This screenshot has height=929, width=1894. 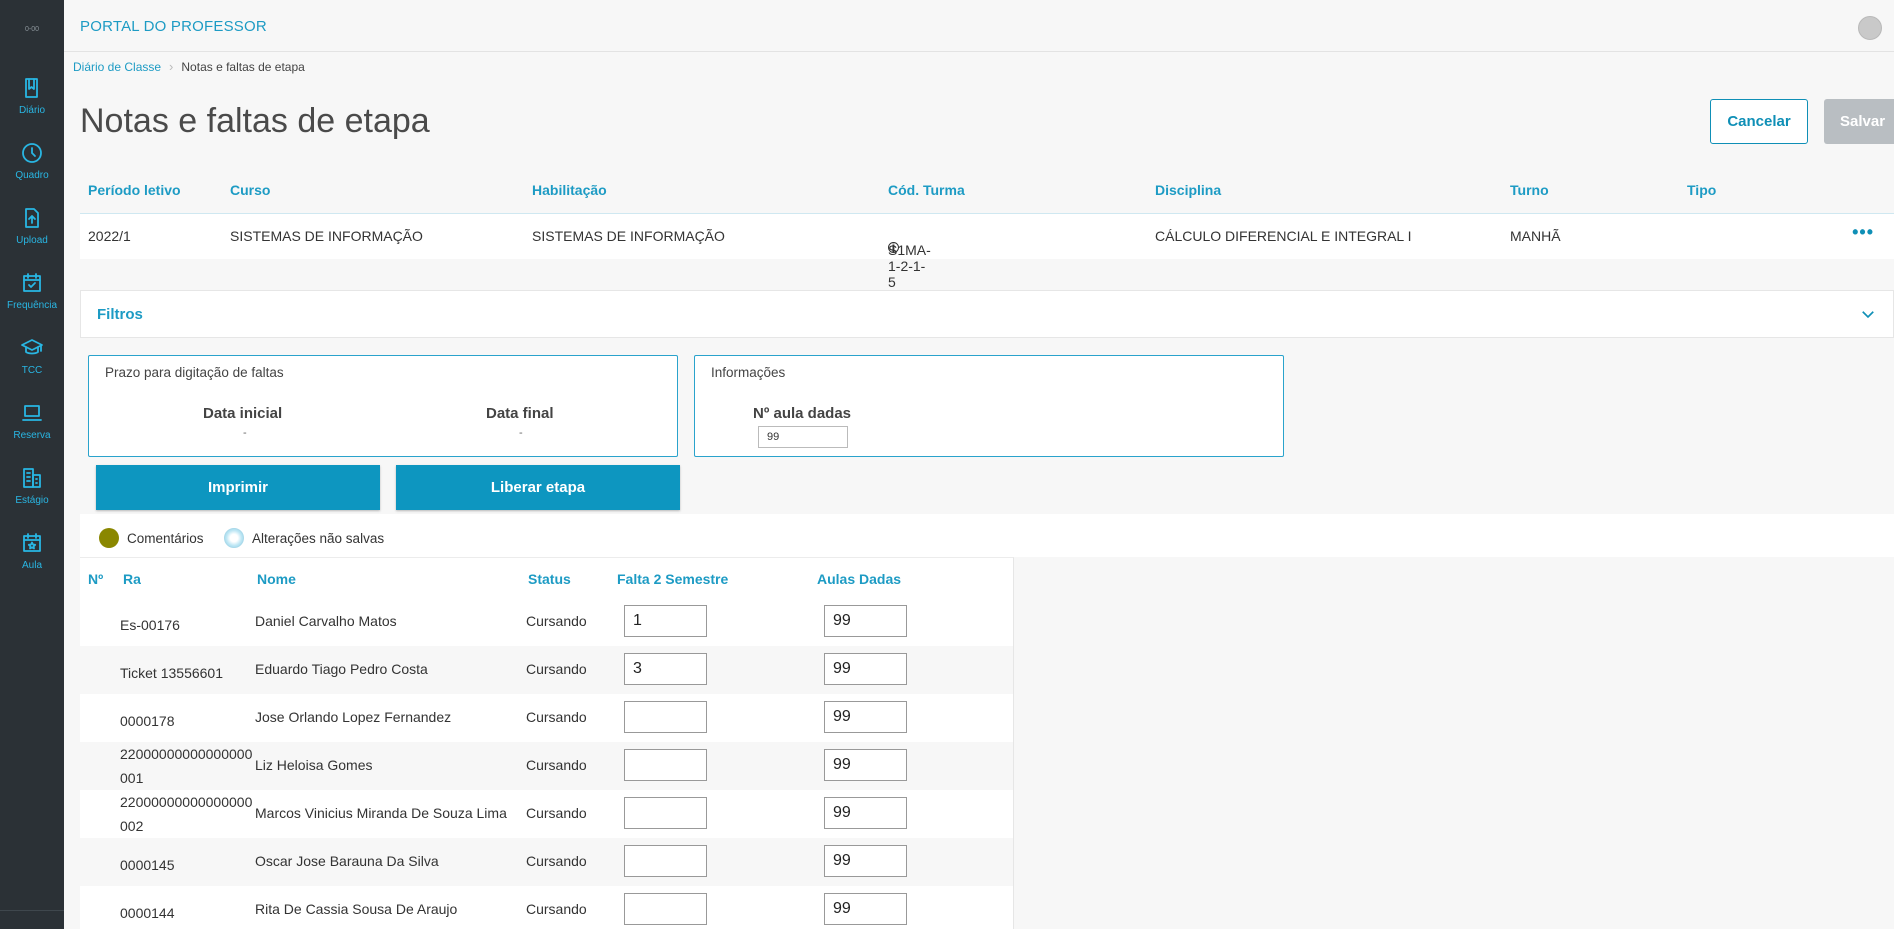 I want to click on student-name: Eduardo Tiago Pedro Costa, so click(x=341, y=669).